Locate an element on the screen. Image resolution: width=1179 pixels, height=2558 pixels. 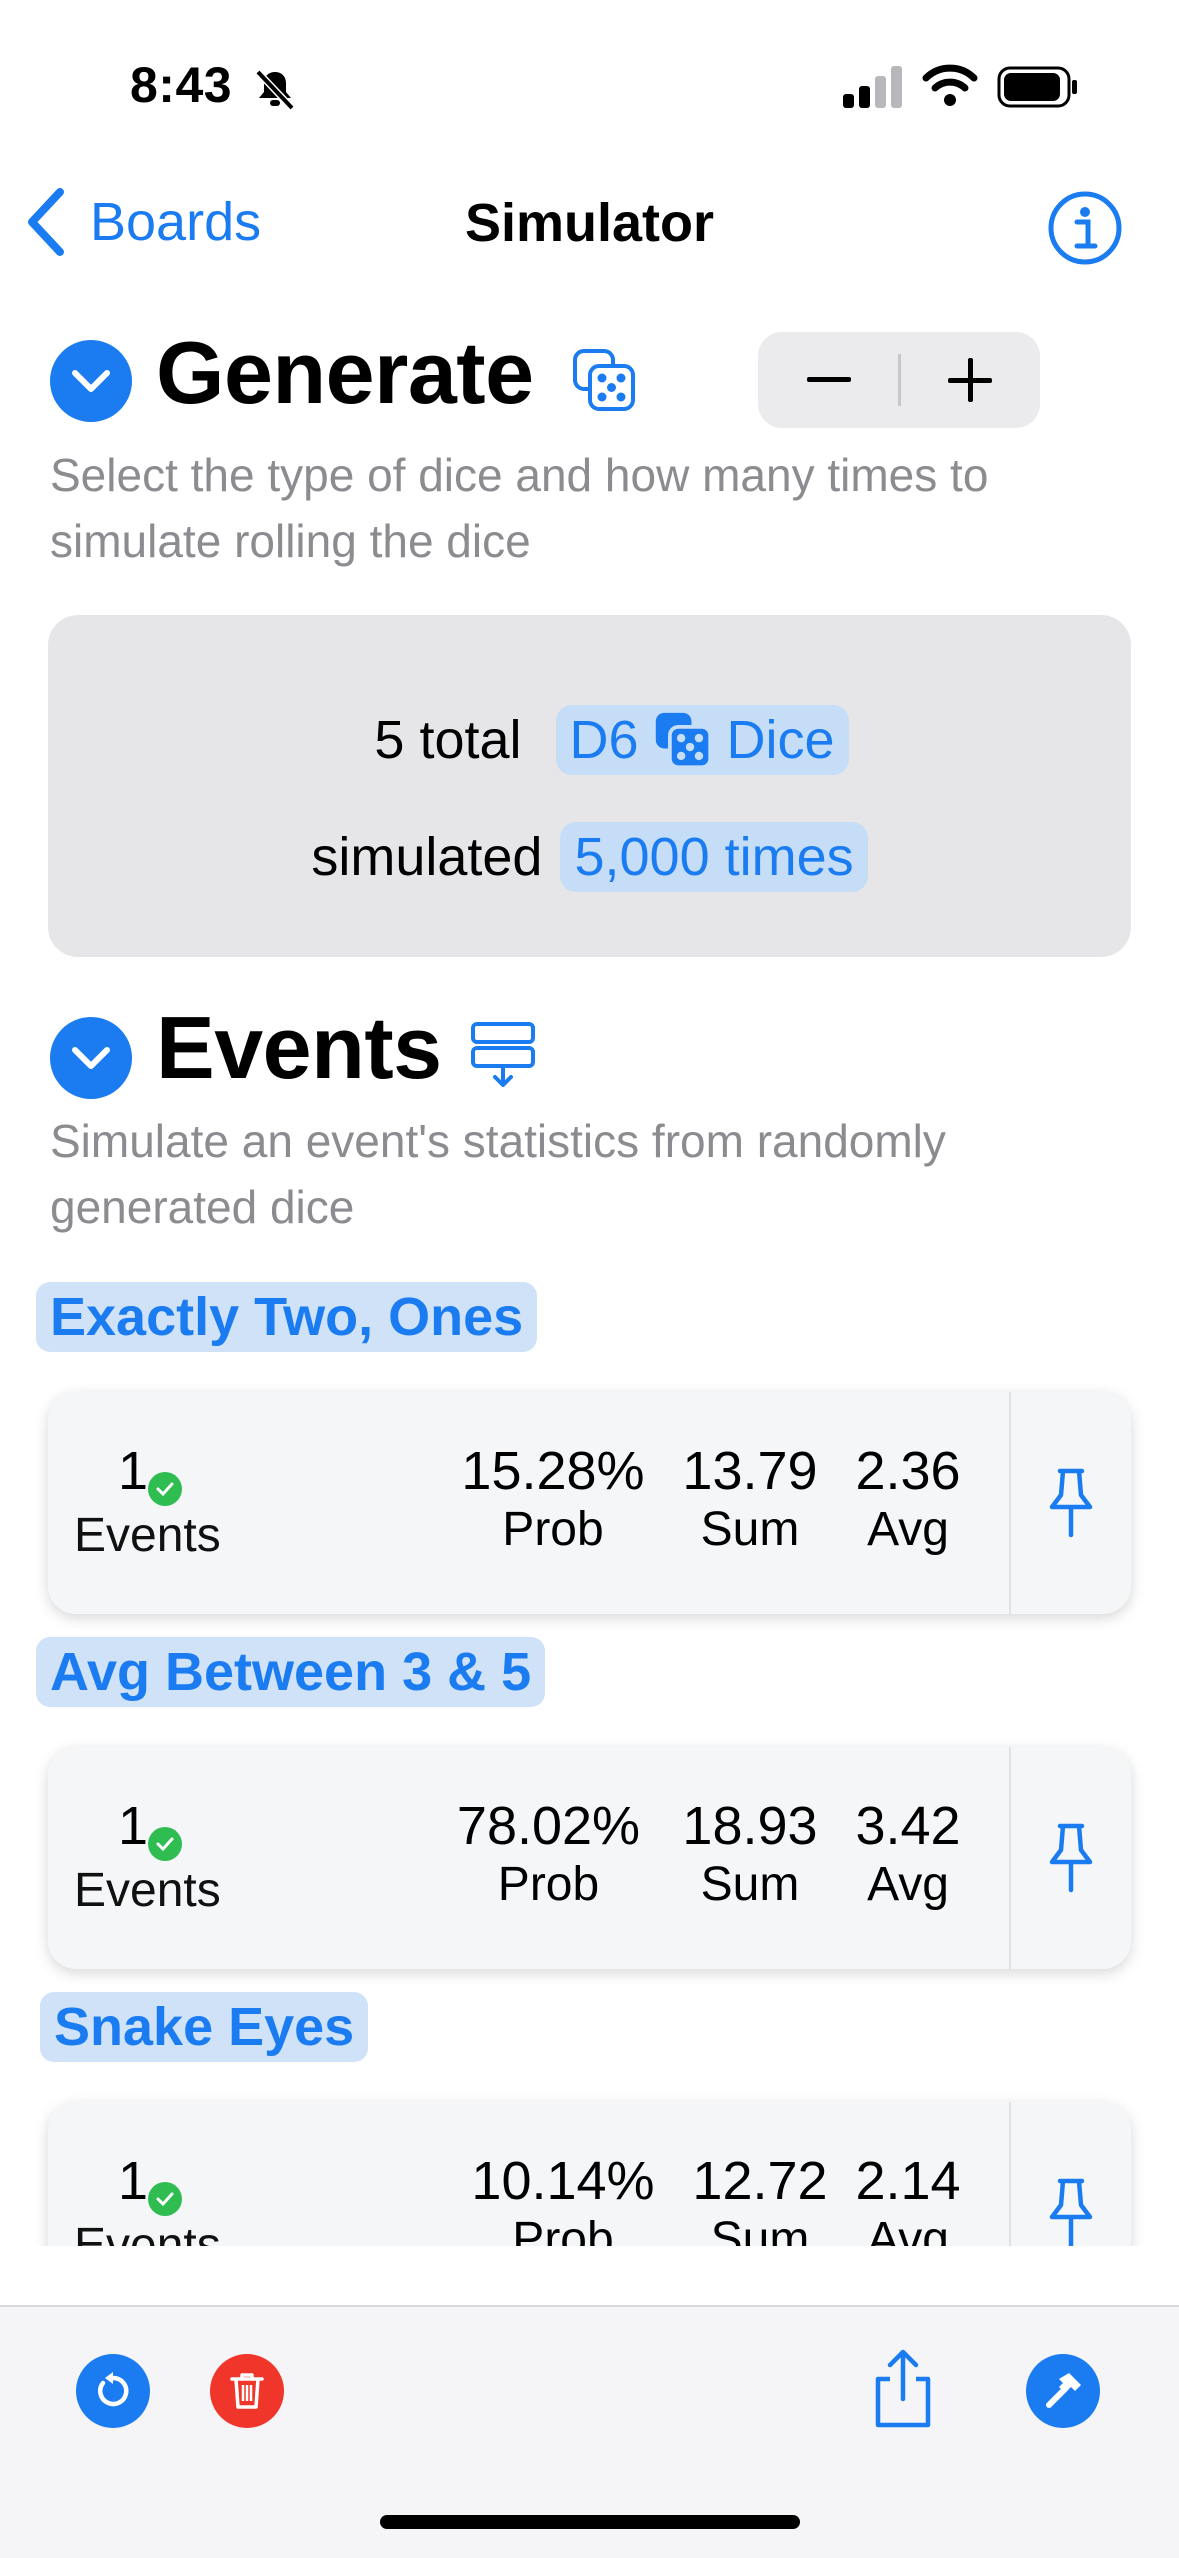
plus-icon is located at coordinates (969, 380).